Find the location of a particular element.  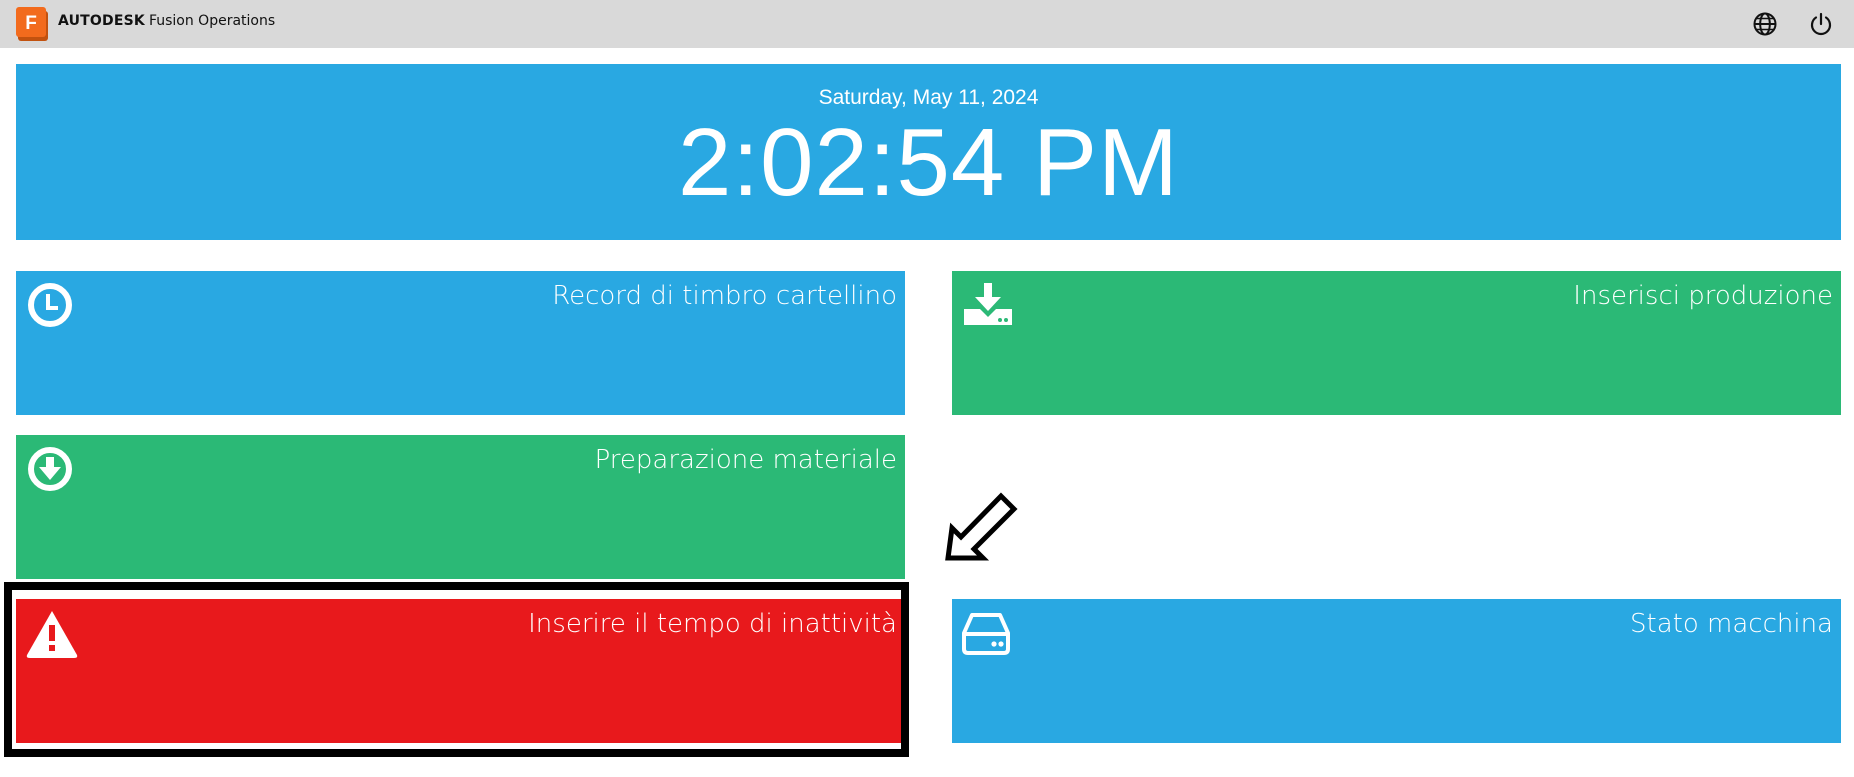

tile-enter-downtime: Inserire il tempo di inattività is located at coordinates (460, 671).